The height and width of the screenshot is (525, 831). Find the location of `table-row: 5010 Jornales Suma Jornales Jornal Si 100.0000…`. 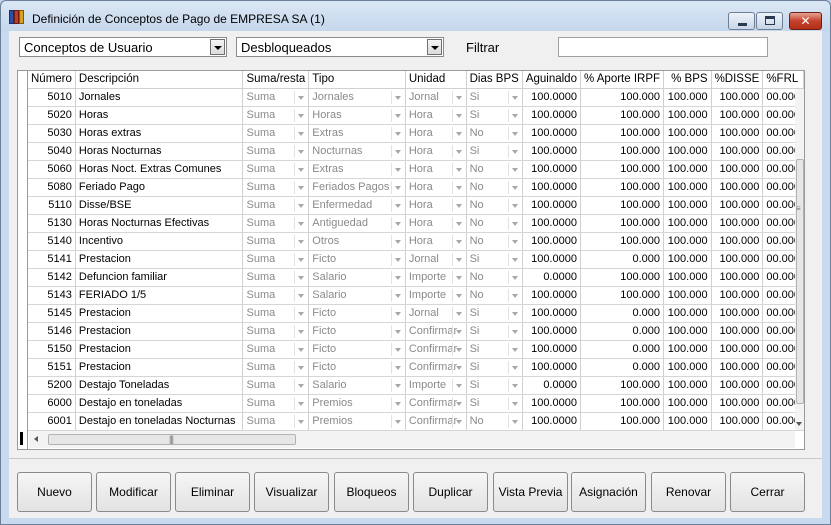

table-row: 5010 Jornales Suma Jornales Jornal Si 100.0000… is located at coordinates (416, 97).